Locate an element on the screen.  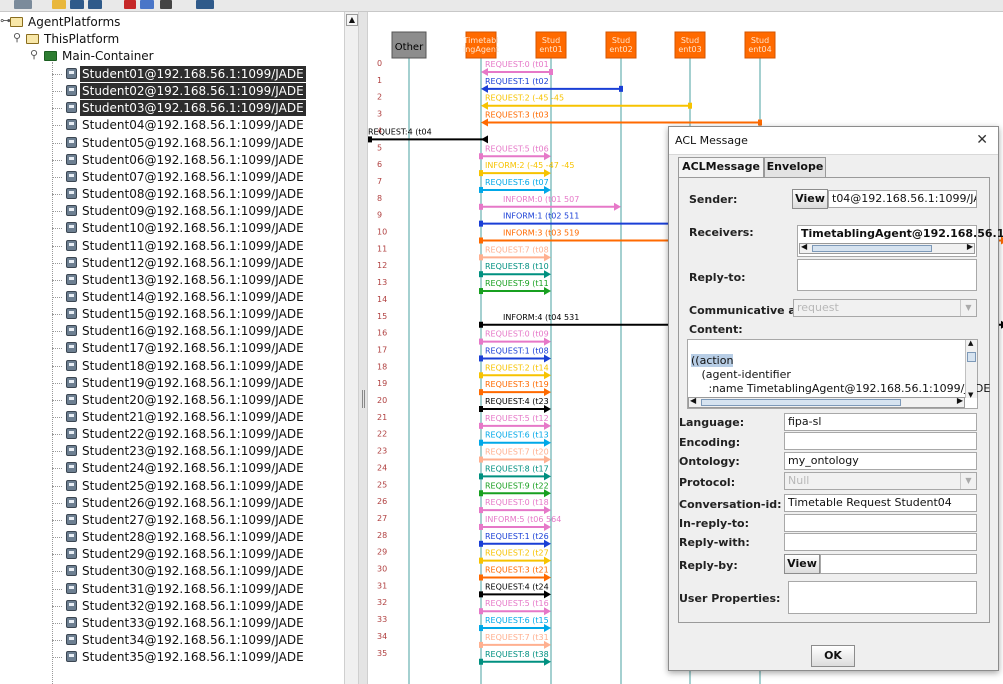
agent-item: Student16@192.168.56.1:1099/JADE is located at coordinates (185, 331).